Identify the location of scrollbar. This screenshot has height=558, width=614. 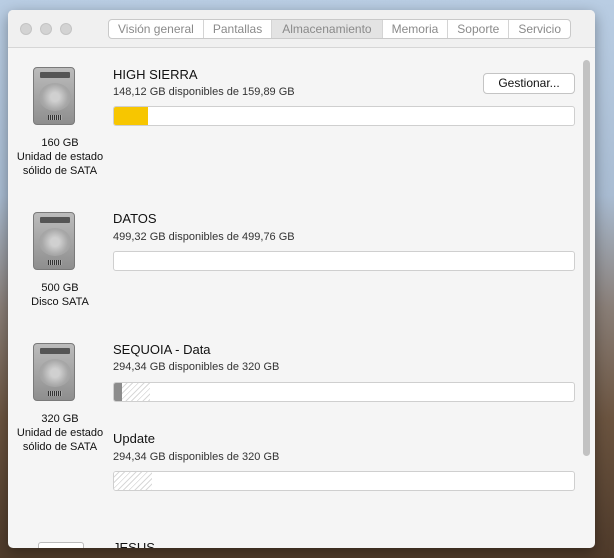
(586, 258).